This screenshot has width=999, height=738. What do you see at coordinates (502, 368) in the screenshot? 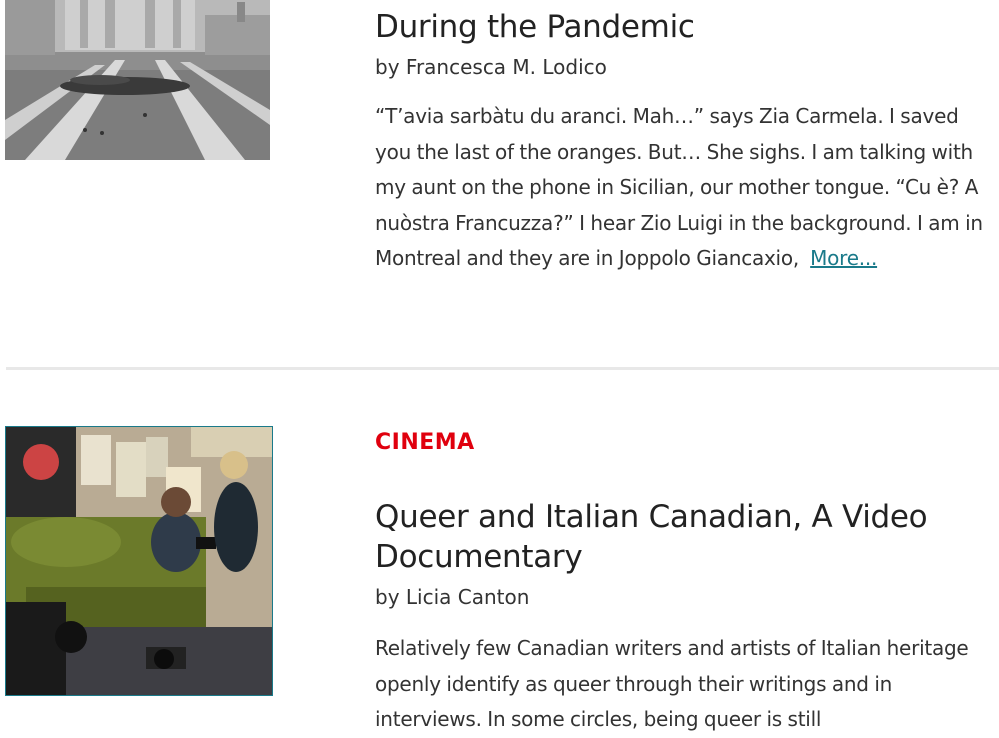
I see `article-divider` at bounding box center [502, 368].